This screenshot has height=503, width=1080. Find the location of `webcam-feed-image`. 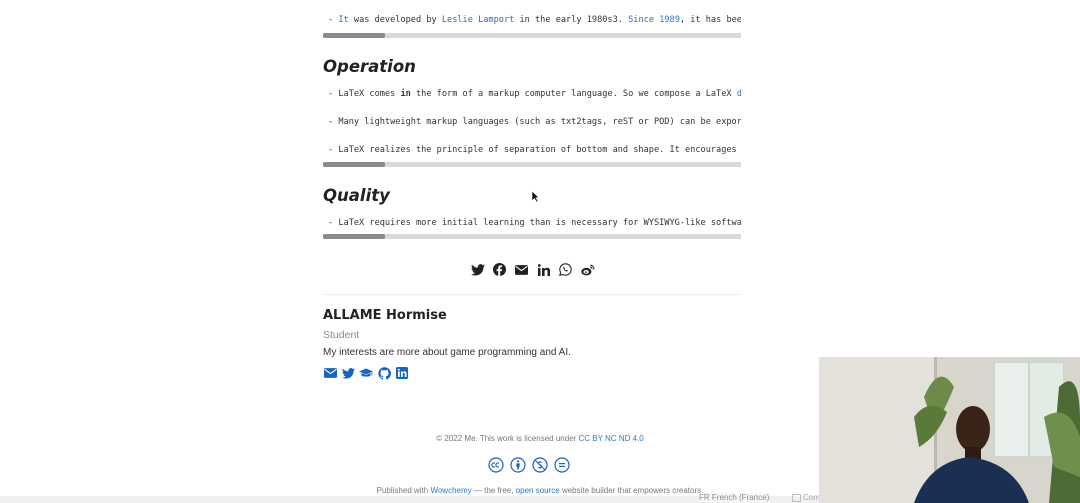

webcam-feed-image is located at coordinates (949, 430).